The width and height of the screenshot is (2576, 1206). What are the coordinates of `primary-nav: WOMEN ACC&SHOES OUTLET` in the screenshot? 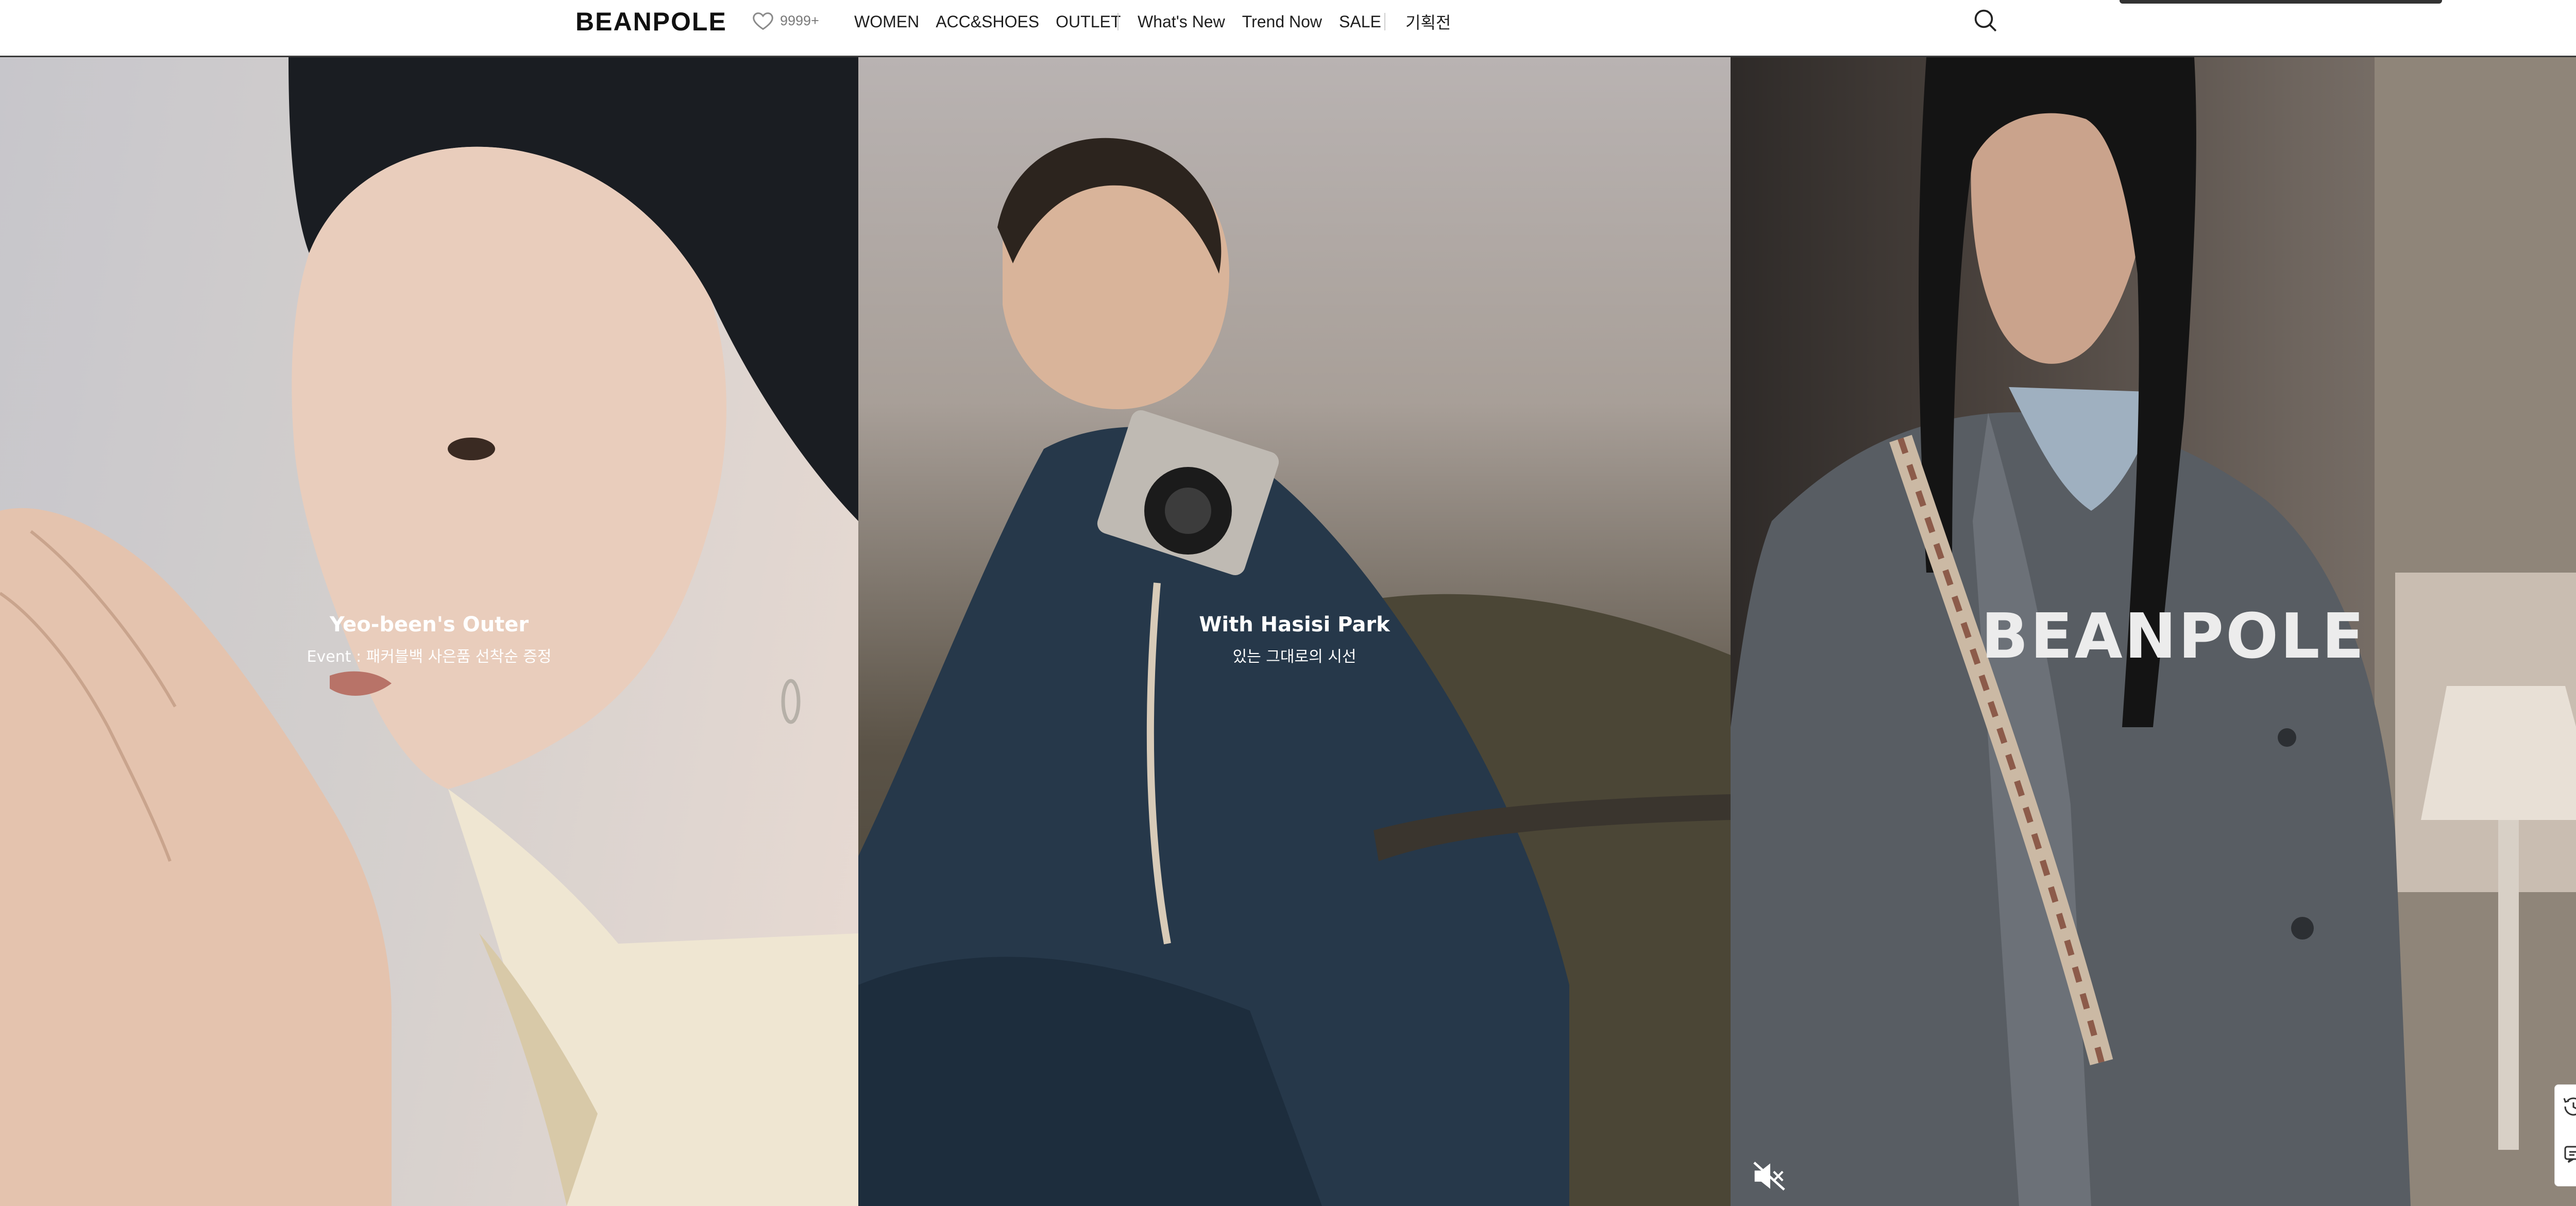 It's located at (995, 21).